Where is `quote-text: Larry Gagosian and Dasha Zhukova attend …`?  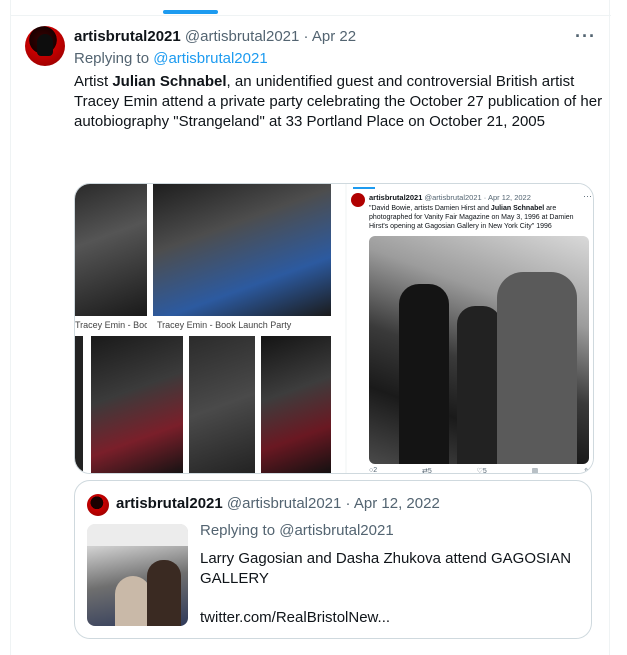 quote-text: Larry Gagosian and Dasha Zhukova attend … is located at coordinates (386, 568).